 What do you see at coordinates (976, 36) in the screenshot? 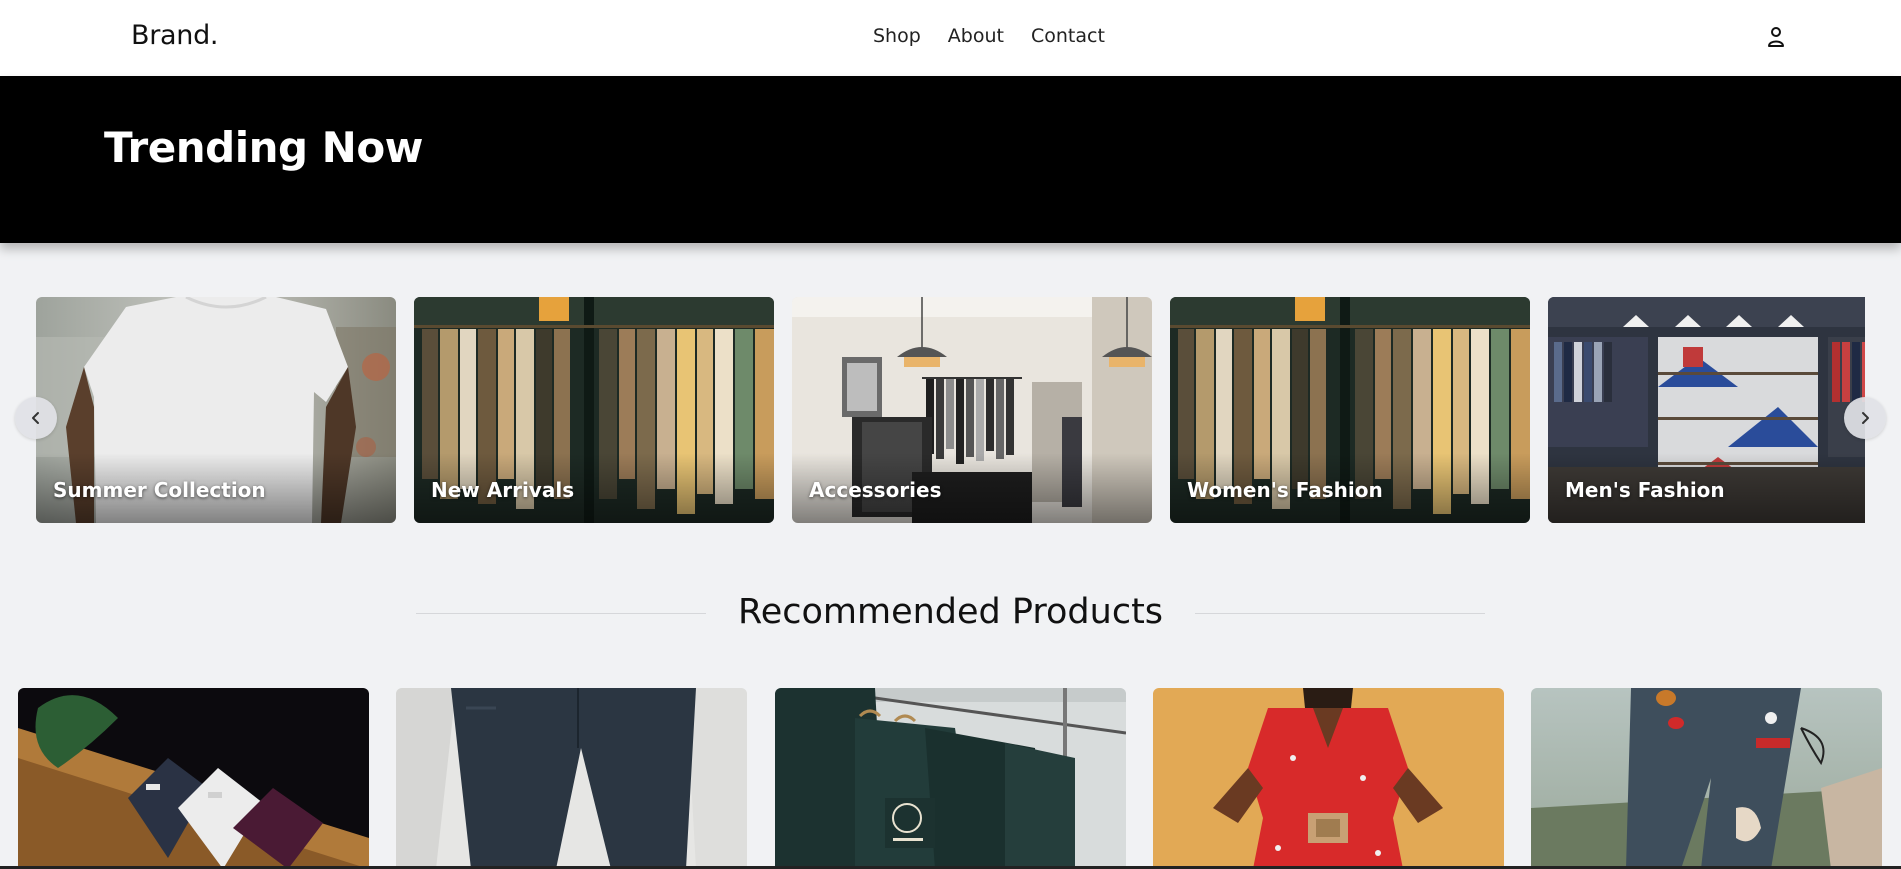
I see `nav-about: About` at bounding box center [976, 36].